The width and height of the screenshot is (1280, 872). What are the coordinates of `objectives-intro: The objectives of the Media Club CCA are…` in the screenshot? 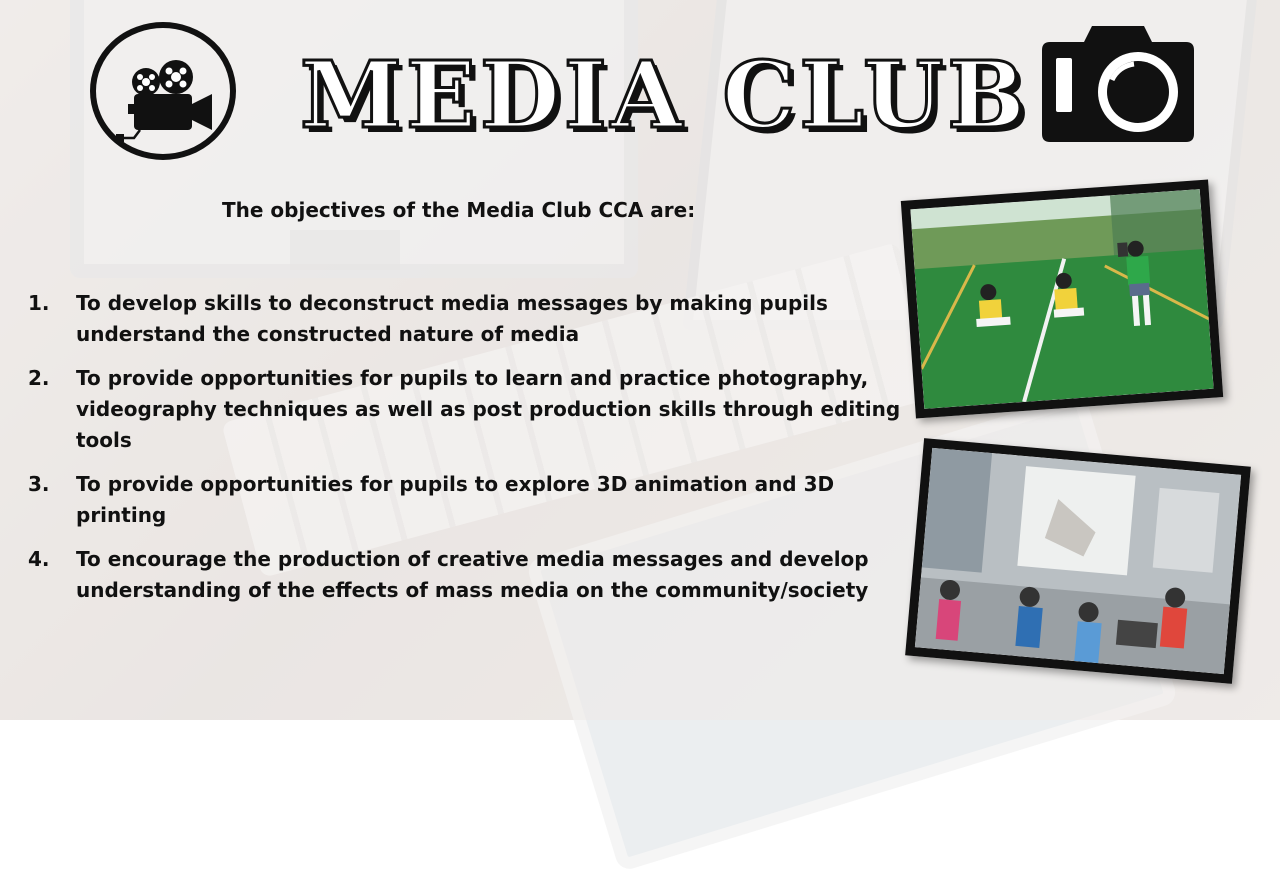 It's located at (459, 210).